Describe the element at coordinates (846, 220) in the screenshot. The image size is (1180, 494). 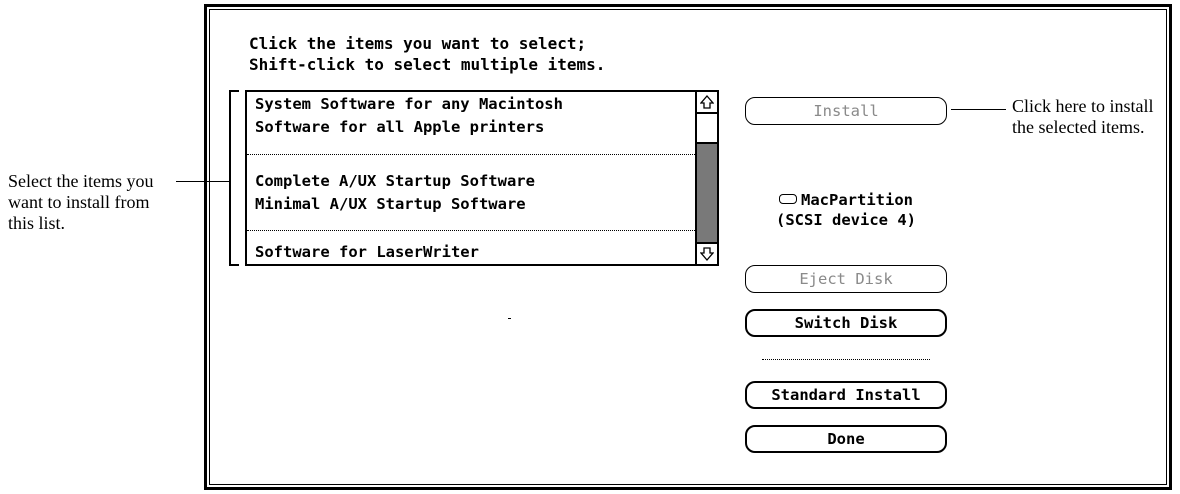
I see `disk-device: (SCSI device 4)` at that location.